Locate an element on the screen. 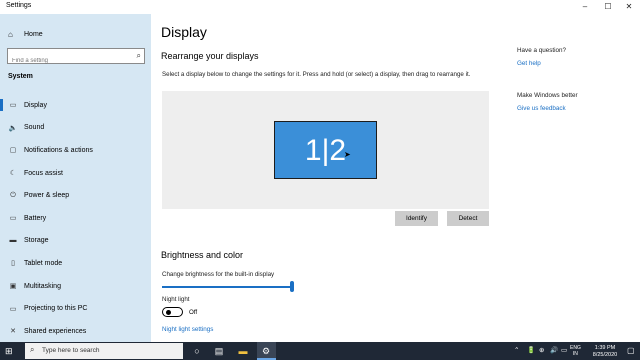 The height and width of the screenshot is (360, 640). region-code: IN is located at coordinates (575, 354).